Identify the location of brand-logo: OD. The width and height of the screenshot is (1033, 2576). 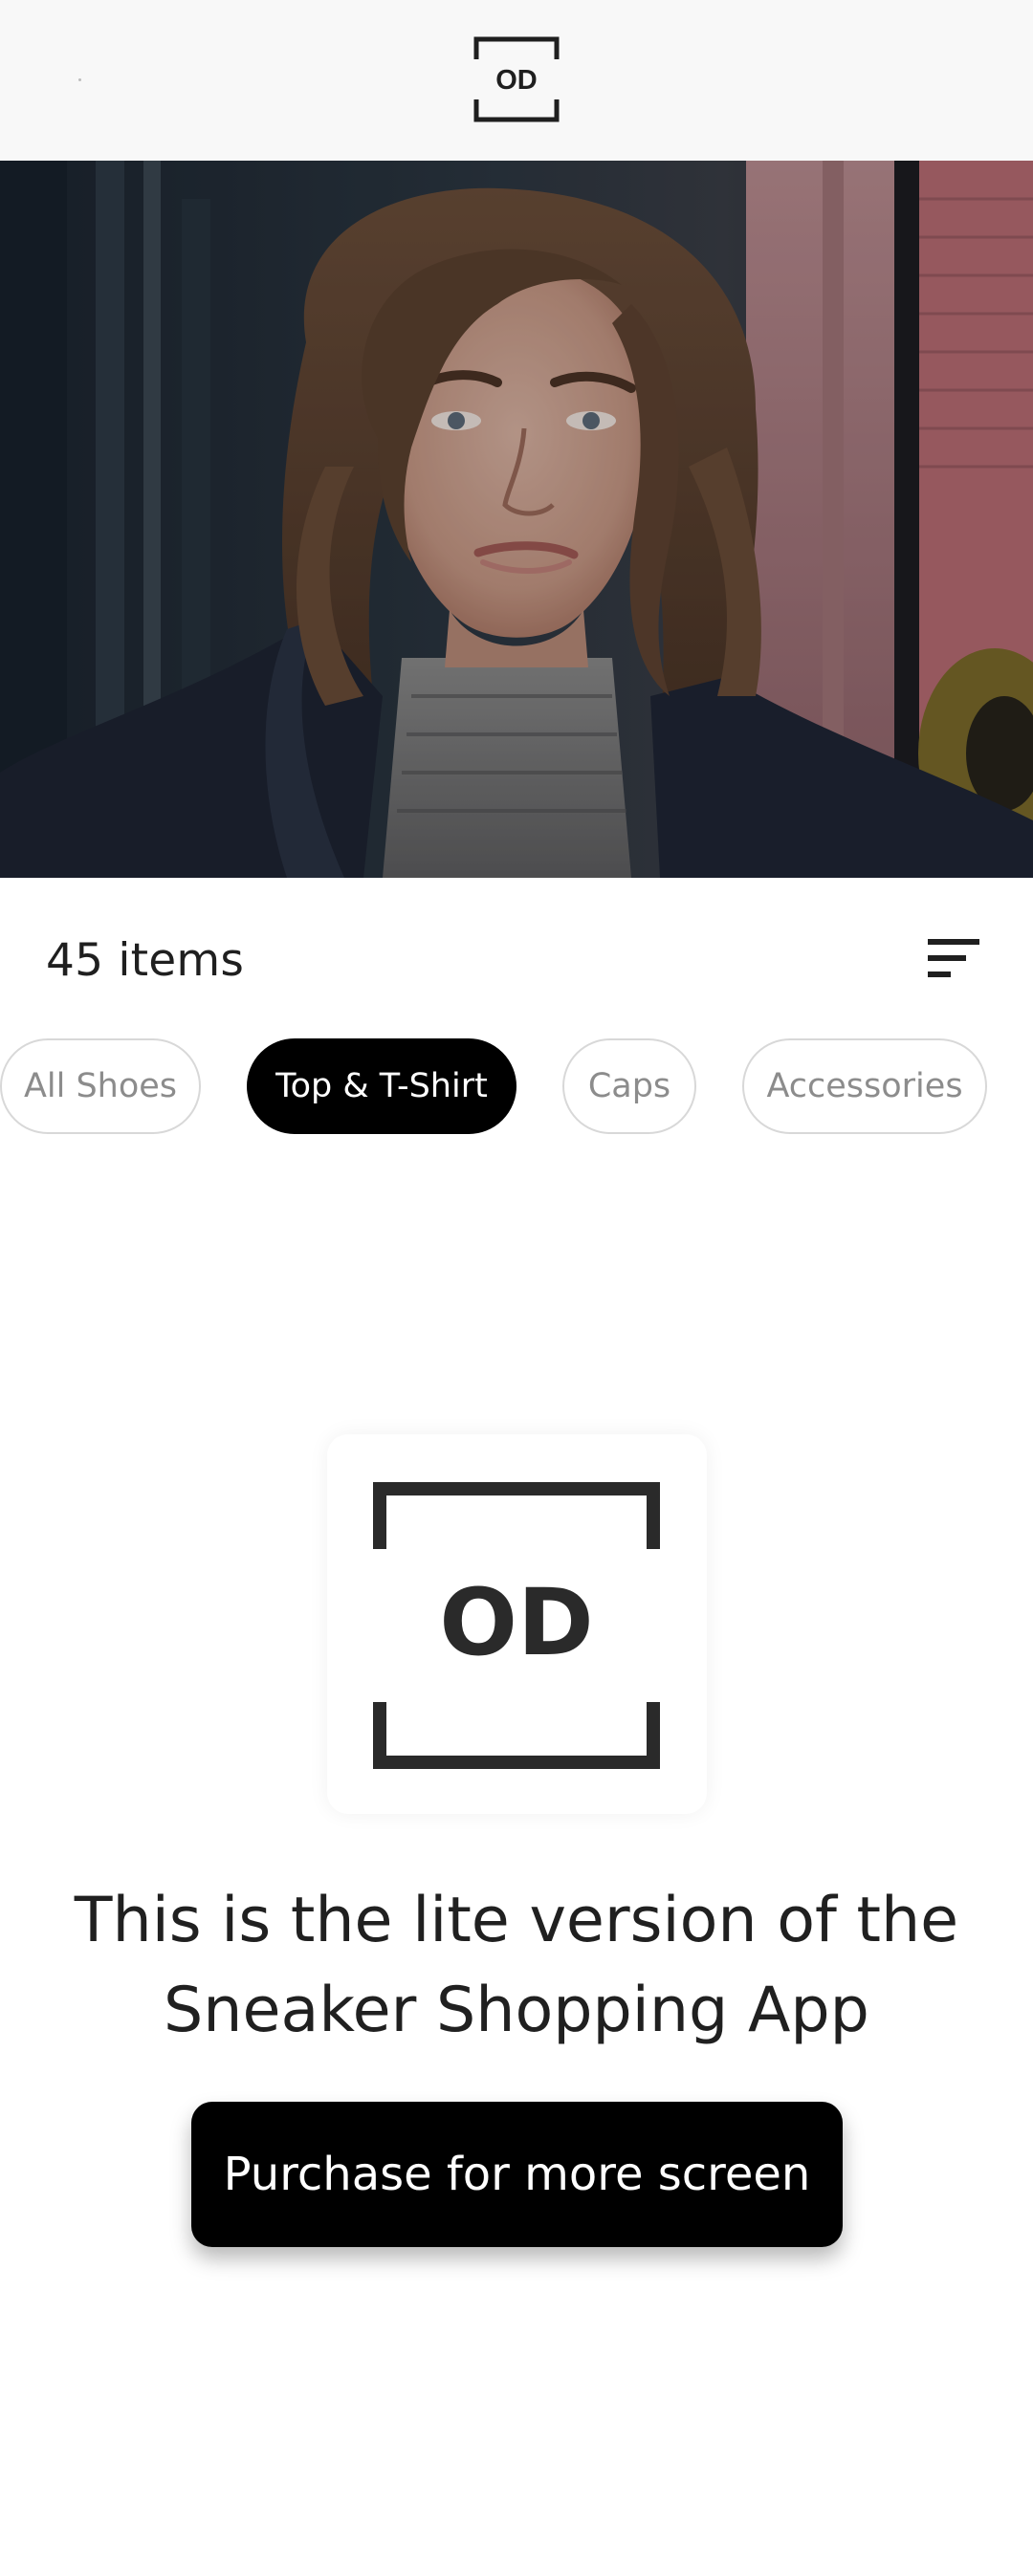
(516, 79).